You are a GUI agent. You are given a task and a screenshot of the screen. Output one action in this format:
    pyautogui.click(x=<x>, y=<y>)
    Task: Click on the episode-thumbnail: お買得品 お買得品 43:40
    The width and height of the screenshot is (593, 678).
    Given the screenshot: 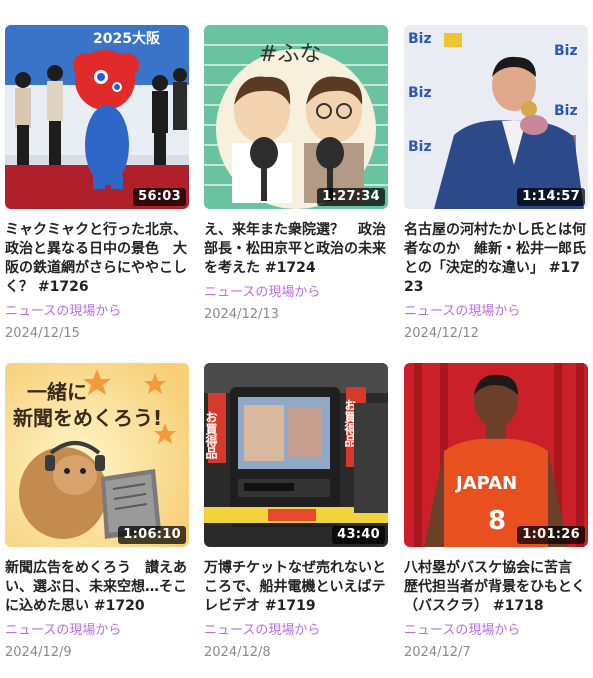 What is the action you would take?
    pyautogui.click(x=296, y=455)
    